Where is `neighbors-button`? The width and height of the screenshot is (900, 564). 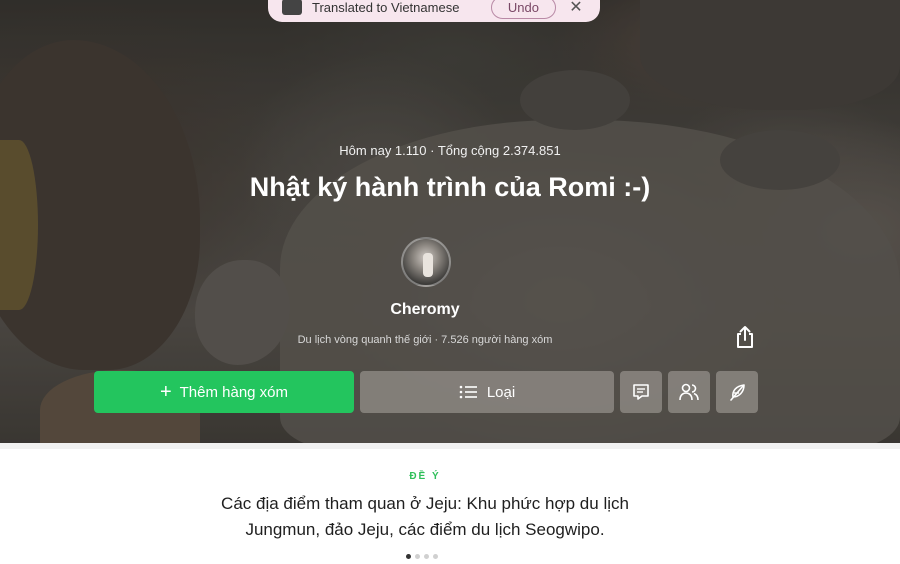
neighbors-button is located at coordinates (689, 392).